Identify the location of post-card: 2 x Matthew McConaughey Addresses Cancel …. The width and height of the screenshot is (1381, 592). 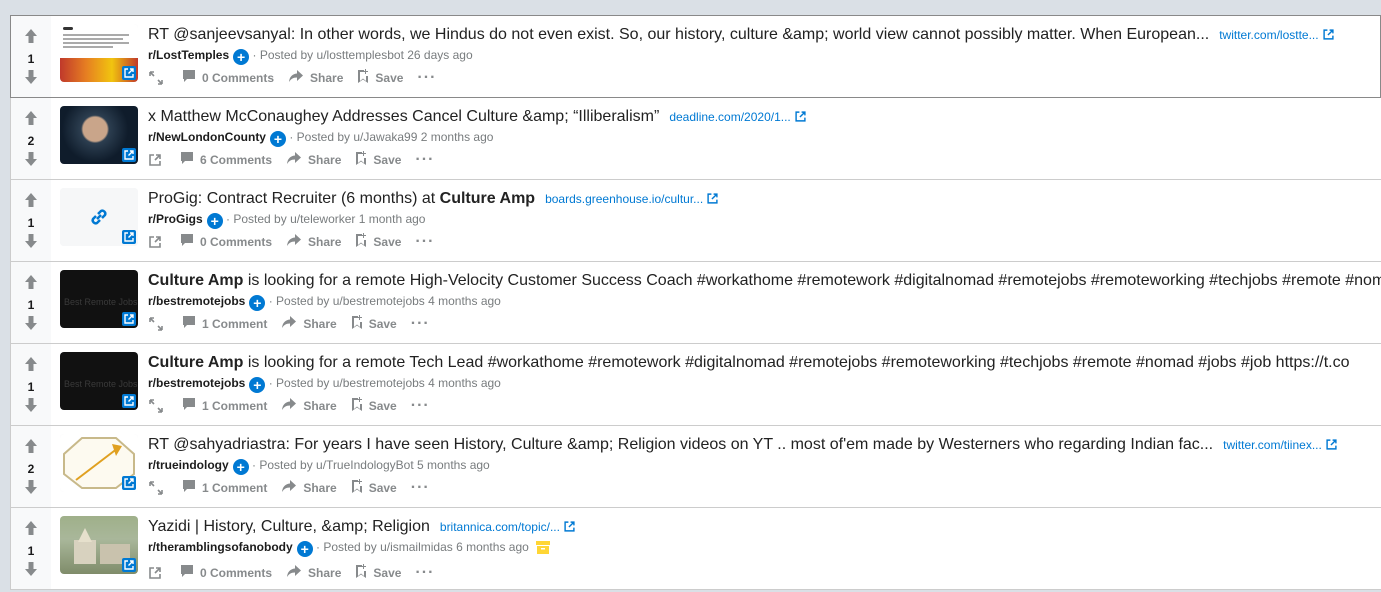
(695, 139).